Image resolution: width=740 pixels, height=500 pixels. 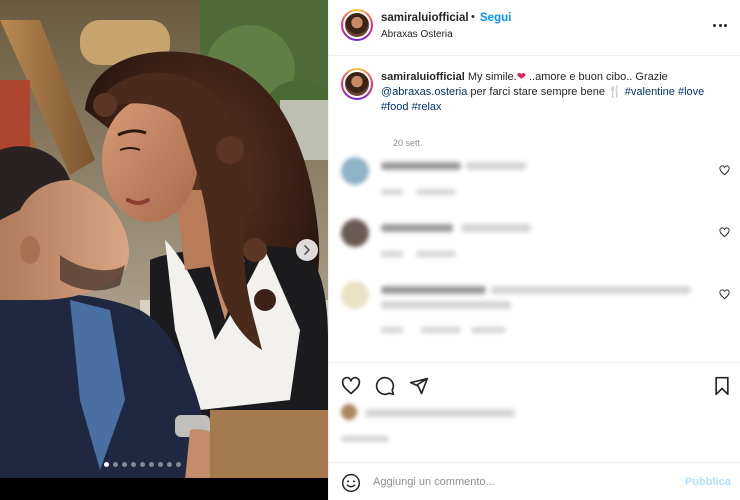 I want to click on caption-body-2: ..amore e buon cibo.. Grazie, so click(x=596, y=77).